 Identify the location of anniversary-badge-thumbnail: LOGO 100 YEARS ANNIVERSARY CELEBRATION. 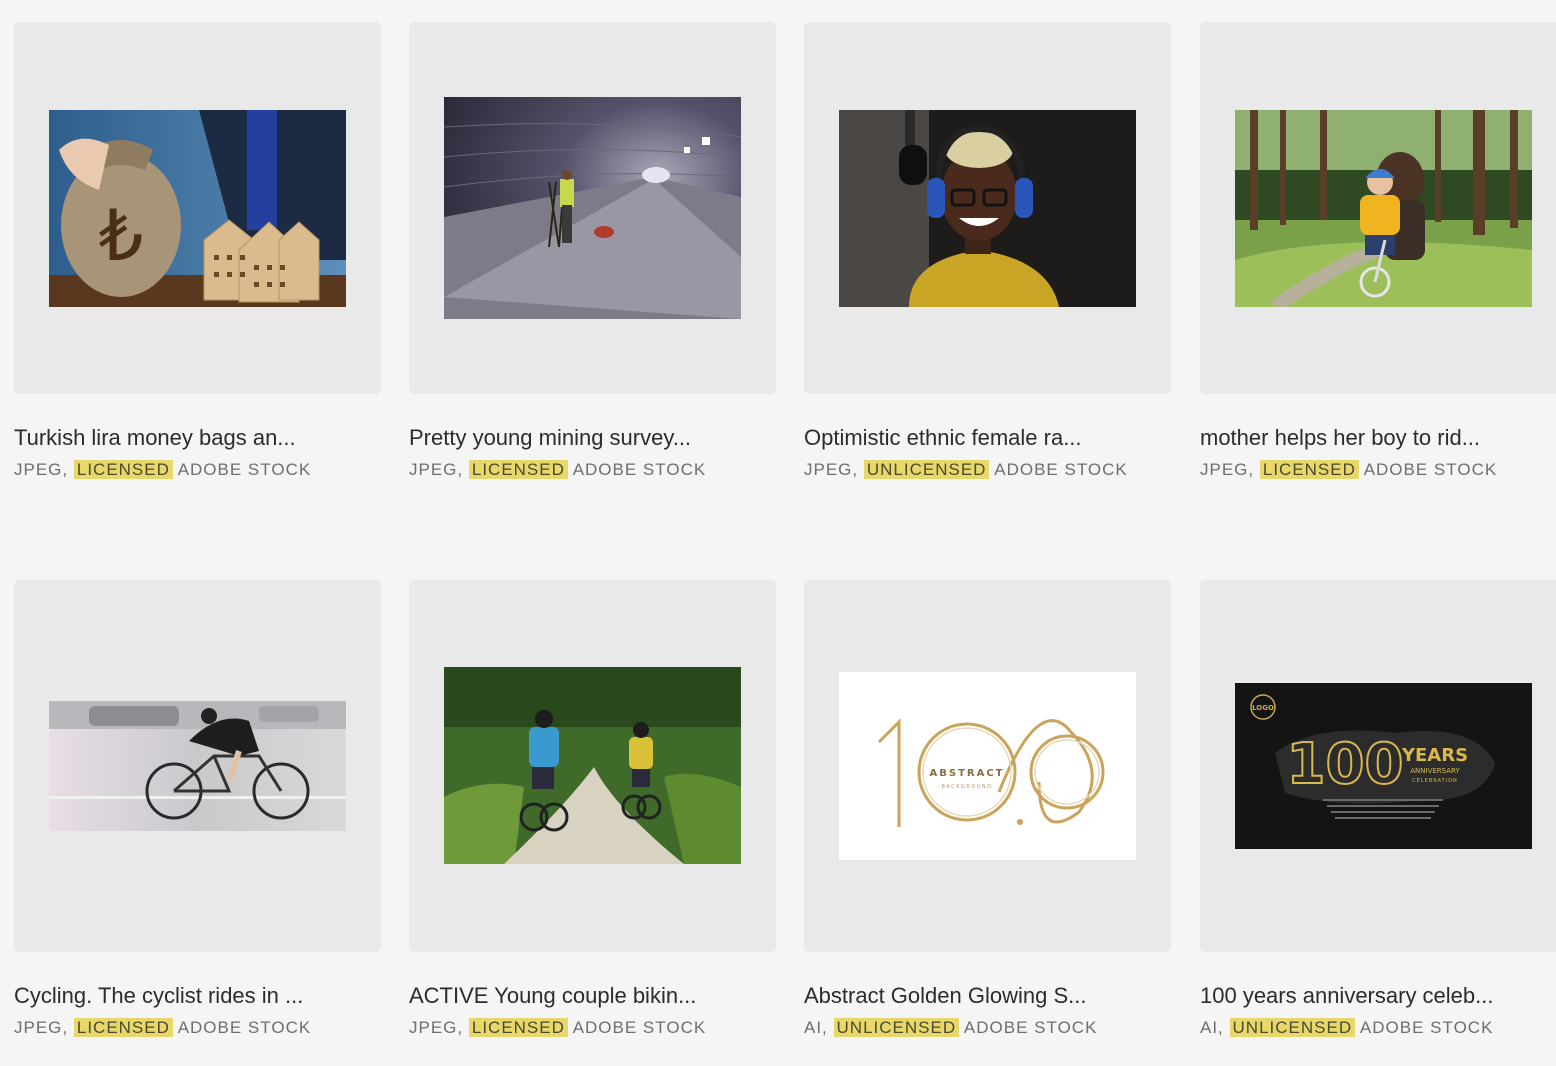
(1383, 766).